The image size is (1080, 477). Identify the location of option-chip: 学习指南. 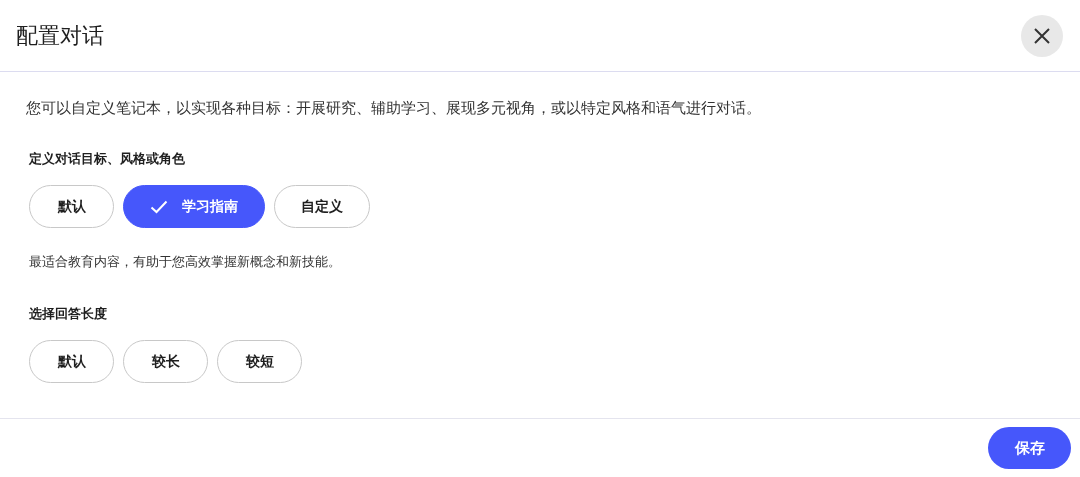
(194, 206).